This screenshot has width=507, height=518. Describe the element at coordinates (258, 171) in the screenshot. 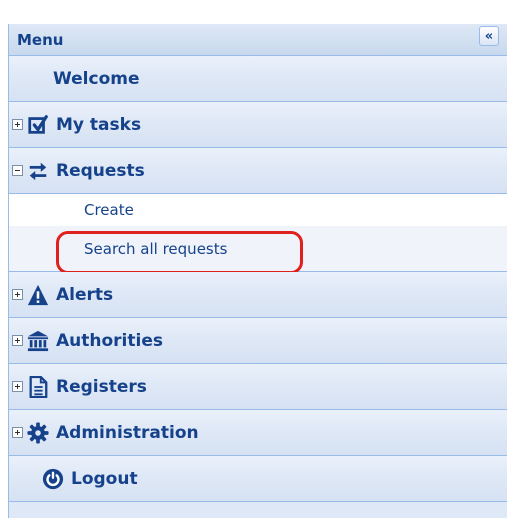

I see `menu-item-requests: Requests` at that location.